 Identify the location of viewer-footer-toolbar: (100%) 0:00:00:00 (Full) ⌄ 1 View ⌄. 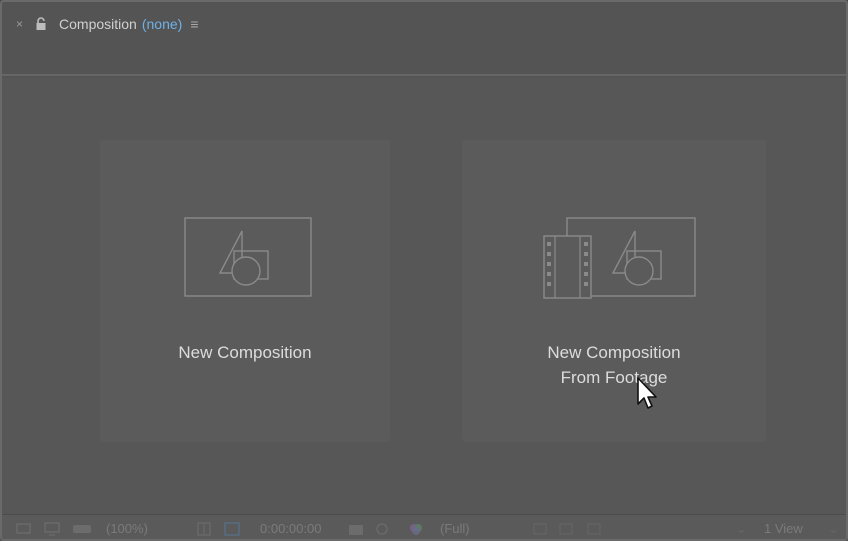
(424, 526).